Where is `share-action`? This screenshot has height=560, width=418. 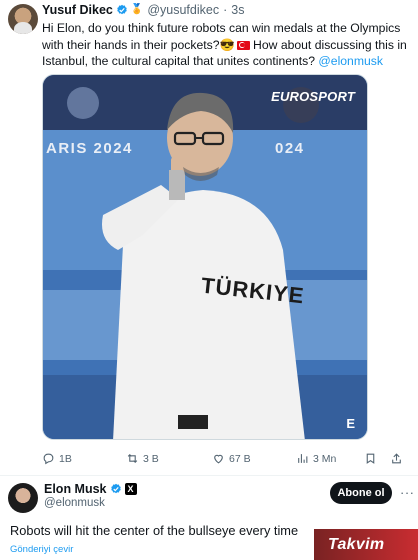
share-action is located at coordinates (396, 458).